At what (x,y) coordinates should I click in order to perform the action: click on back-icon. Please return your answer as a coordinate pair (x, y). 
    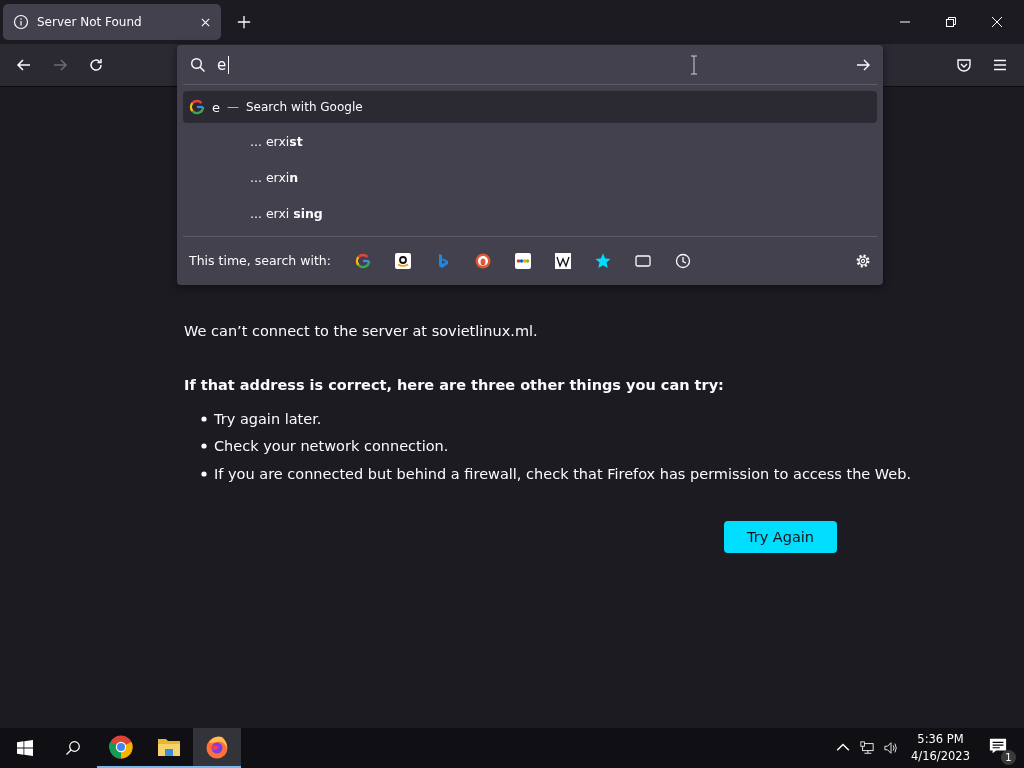
    Looking at the image, I should click on (24, 65).